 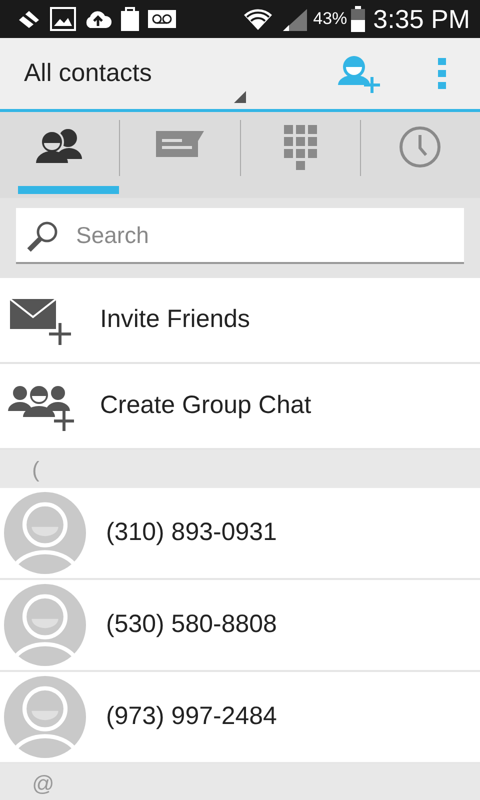 What do you see at coordinates (240, 321) in the screenshot?
I see `list-action: Invite Friends` at bounding box center [240, 321].